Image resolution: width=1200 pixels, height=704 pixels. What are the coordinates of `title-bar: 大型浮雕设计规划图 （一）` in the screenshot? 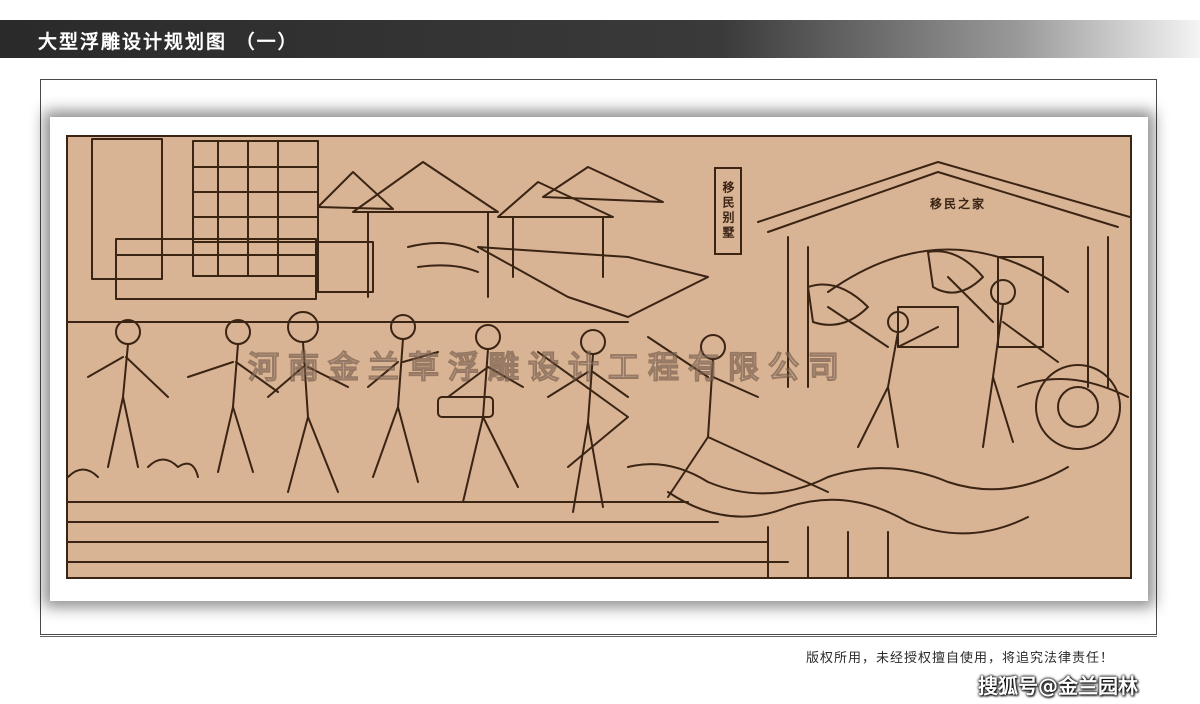 It's located at (600, 39).